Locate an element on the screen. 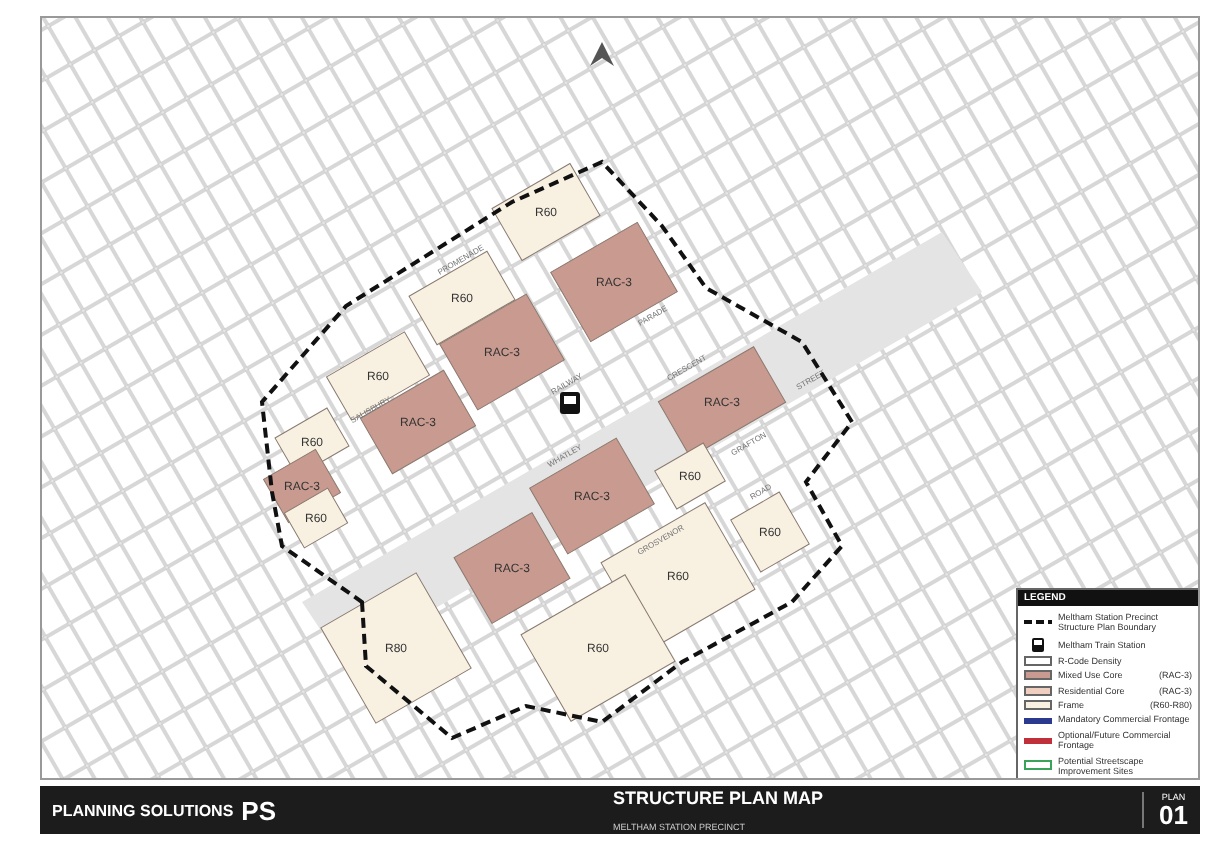 This screenshot has height=866, width=1226. company-name: PLANNING SOLUTIONS is located at coordinates (143, 810).